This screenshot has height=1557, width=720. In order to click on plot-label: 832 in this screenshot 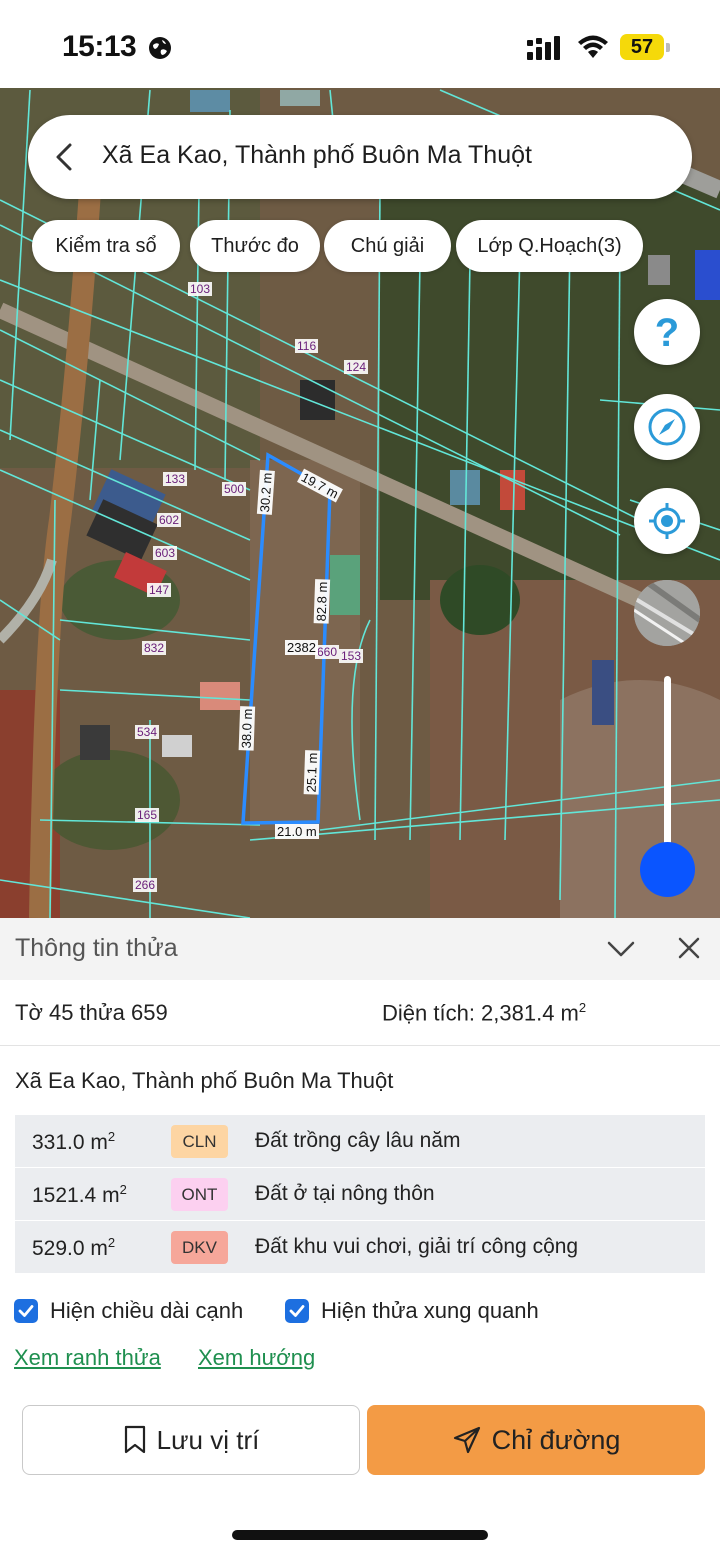, I will do `click(154, 648)`.